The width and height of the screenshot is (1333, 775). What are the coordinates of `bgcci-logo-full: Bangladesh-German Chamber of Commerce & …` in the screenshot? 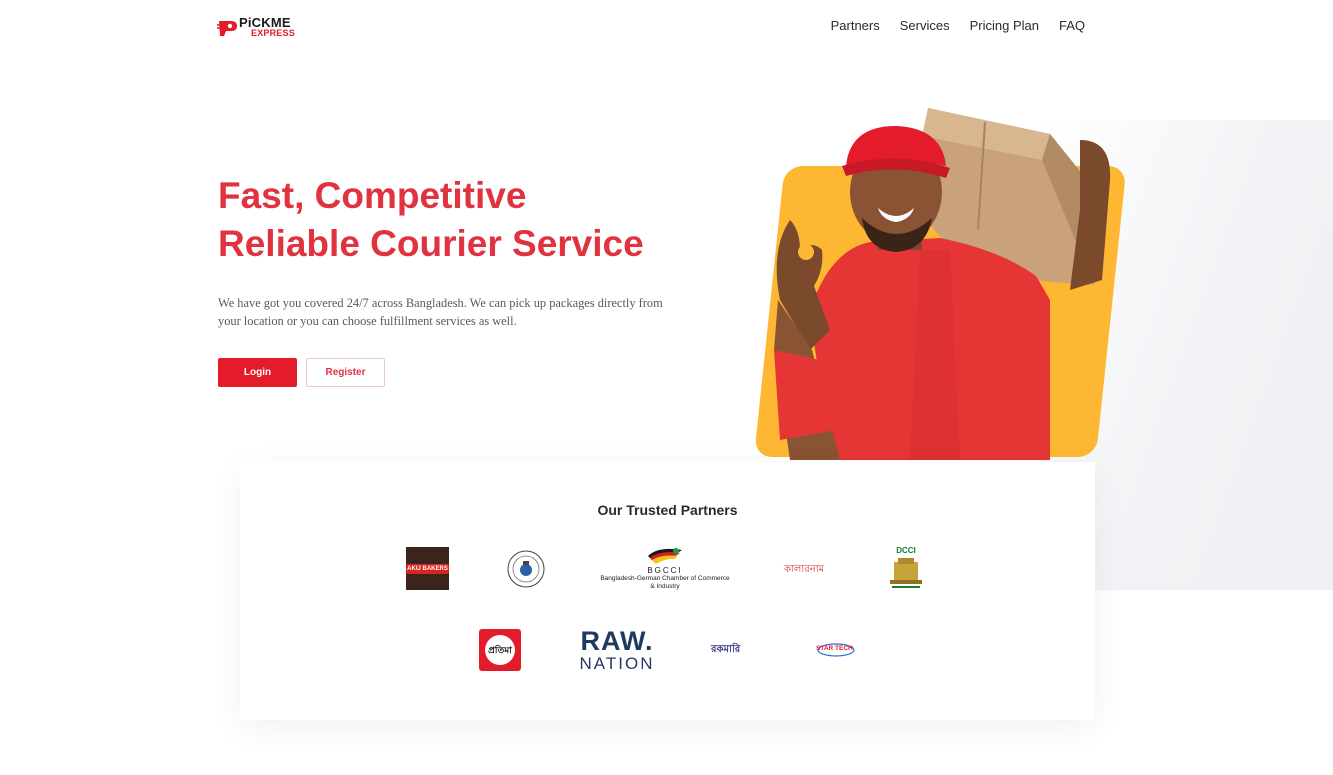 It's located at (665, 582).